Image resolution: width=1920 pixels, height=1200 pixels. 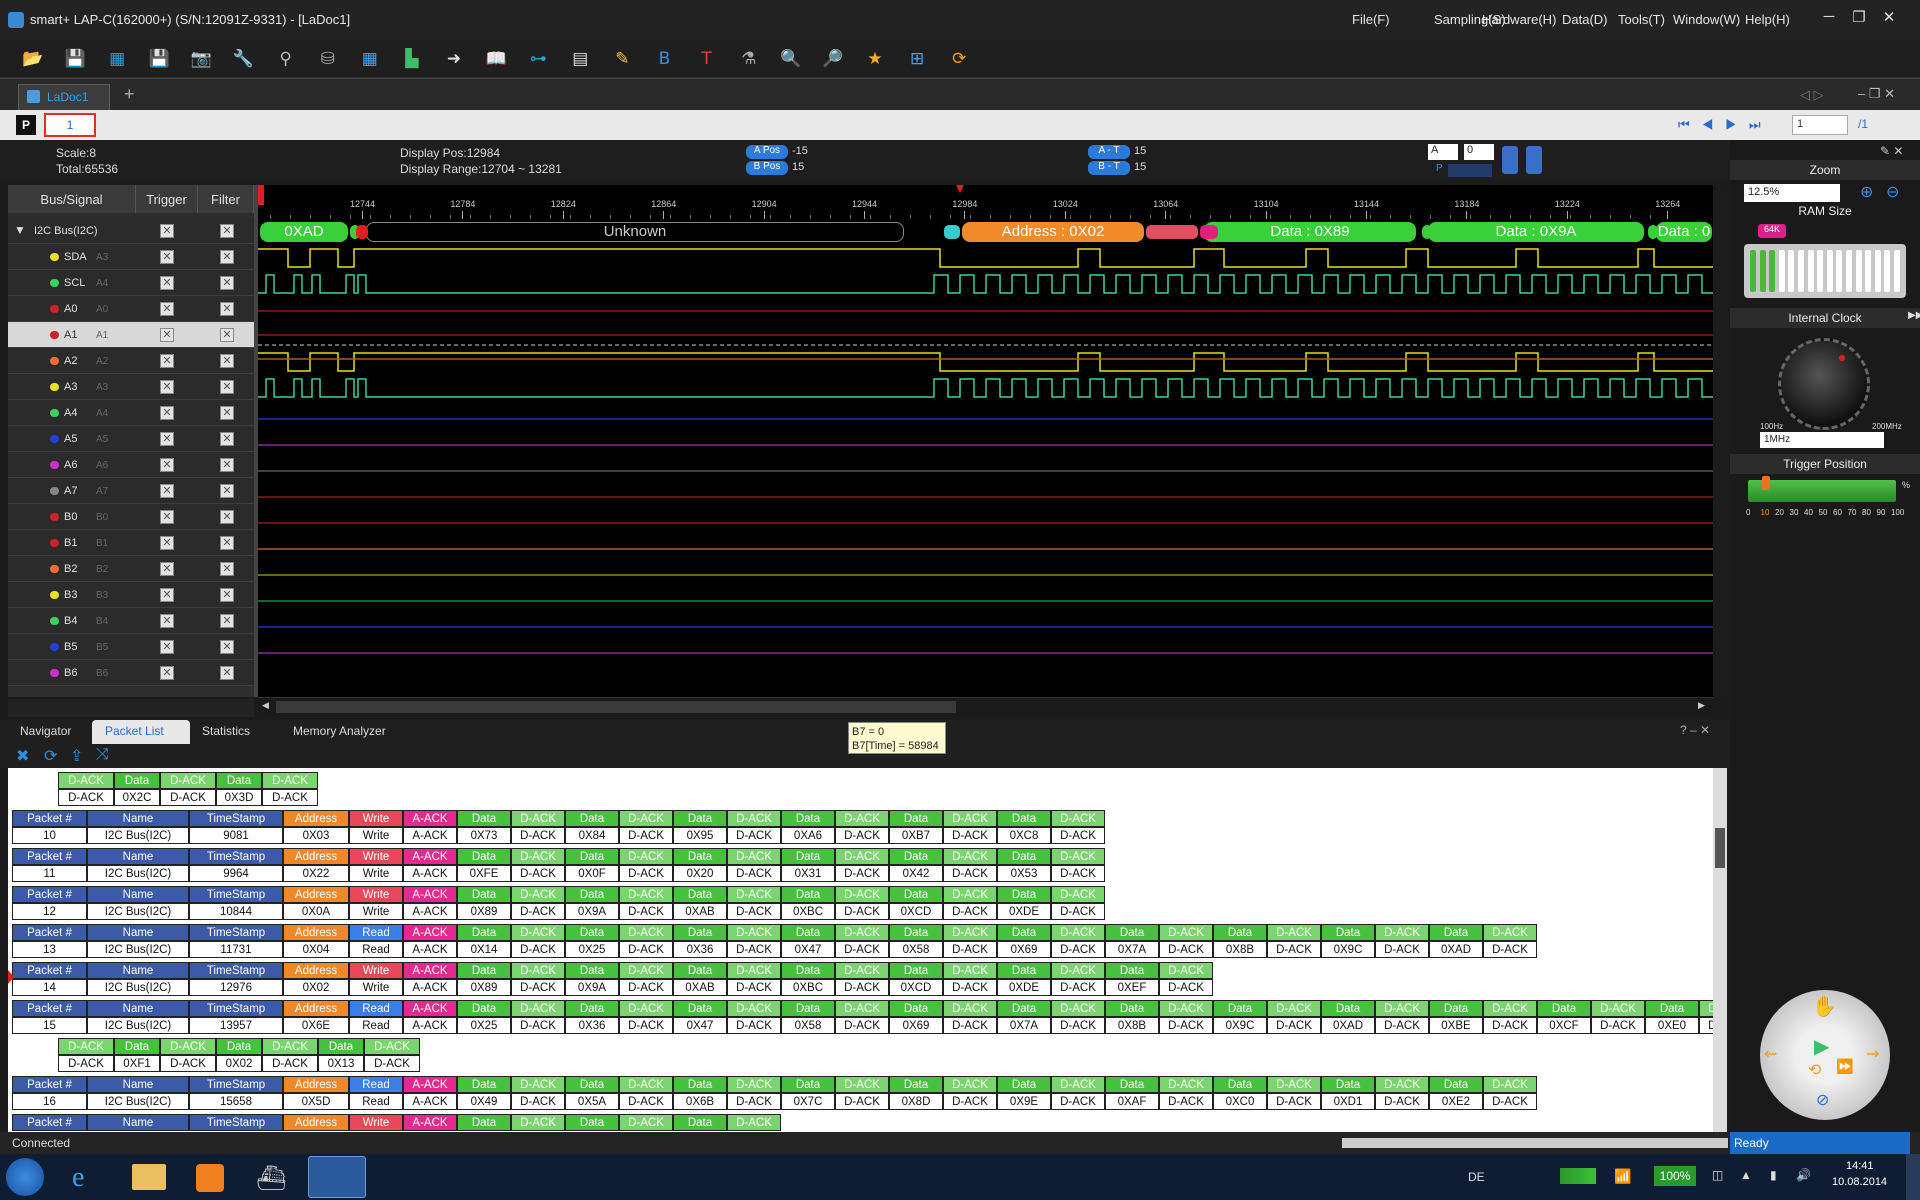 I want to click on show-desktop-button, so click(x=1913, y=1177).